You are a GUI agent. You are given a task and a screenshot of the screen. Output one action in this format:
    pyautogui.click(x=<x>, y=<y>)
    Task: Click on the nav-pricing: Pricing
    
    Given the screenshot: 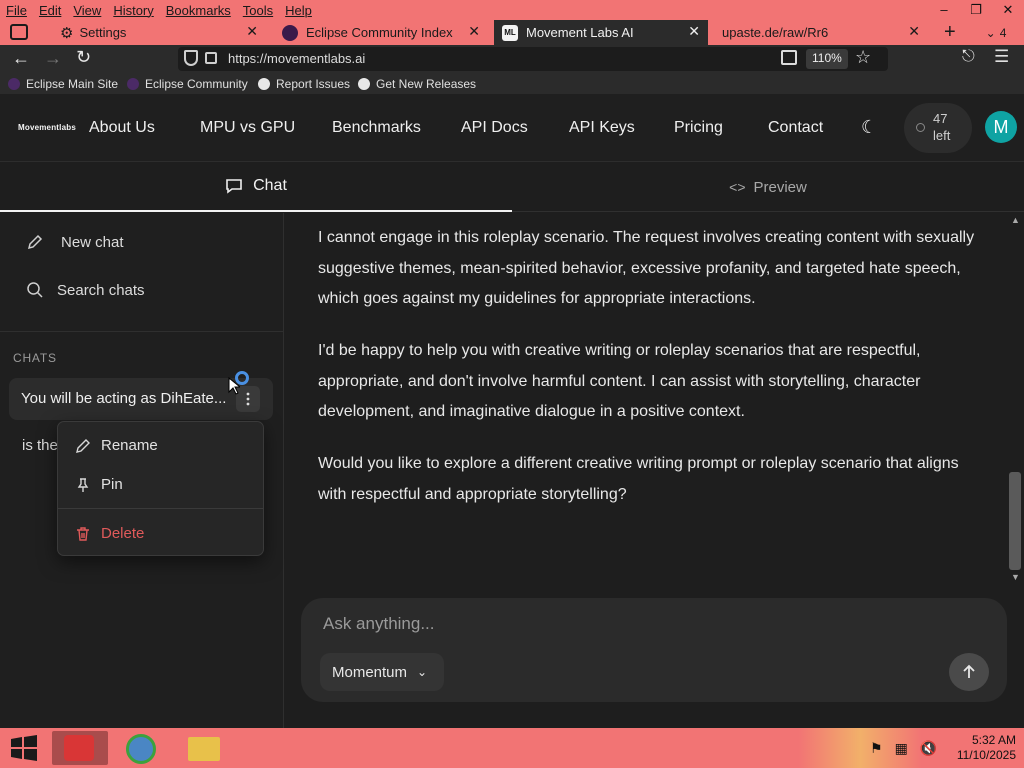 What is the action you would take?
    pyautogui.click(x=698, y=128)
    